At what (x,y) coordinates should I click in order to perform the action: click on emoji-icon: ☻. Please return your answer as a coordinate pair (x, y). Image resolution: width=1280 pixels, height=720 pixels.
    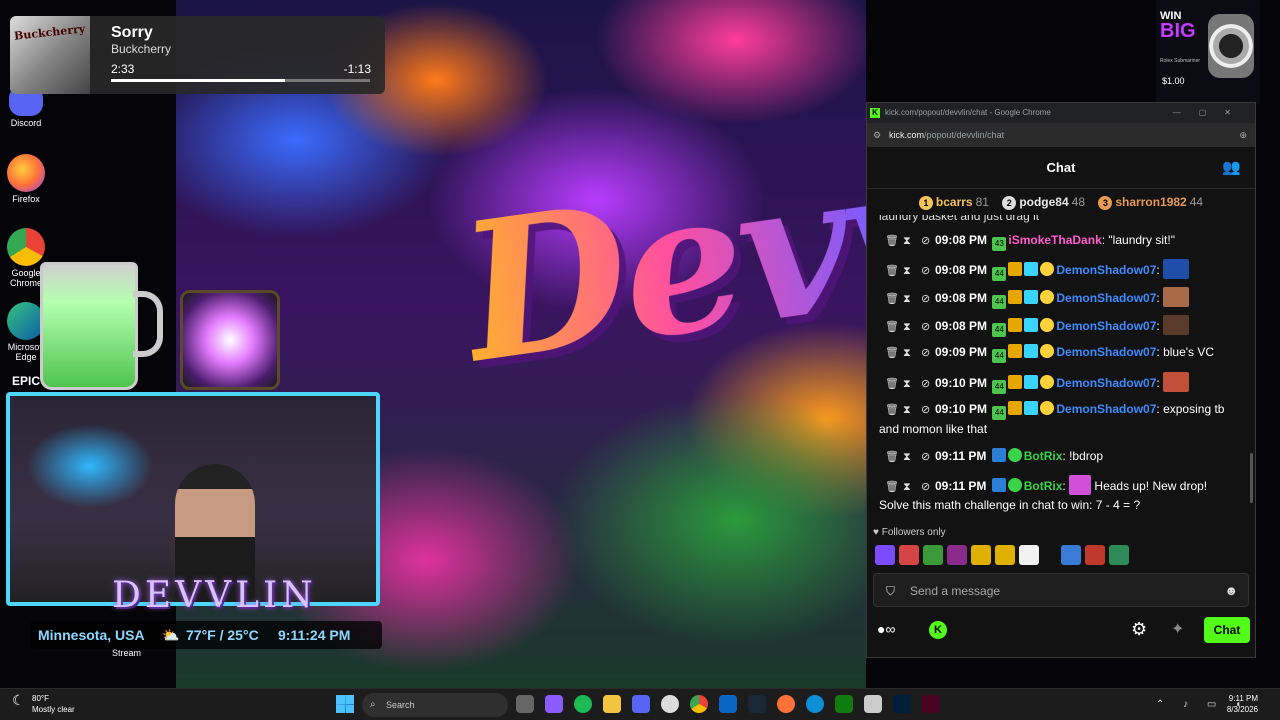
    Looking at the image, I should click on (1231, 591).